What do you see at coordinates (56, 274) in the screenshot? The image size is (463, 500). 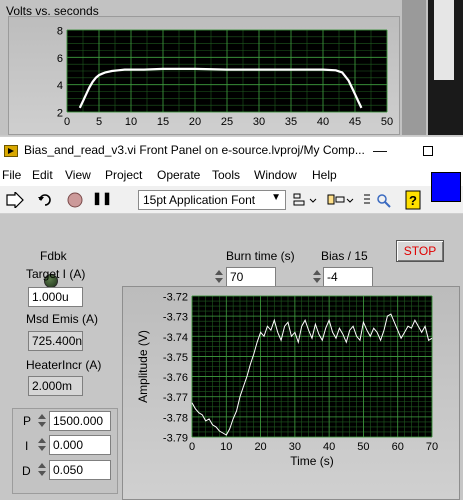 I see `target-label: Target I (A)` at bounding box center [56, 274].